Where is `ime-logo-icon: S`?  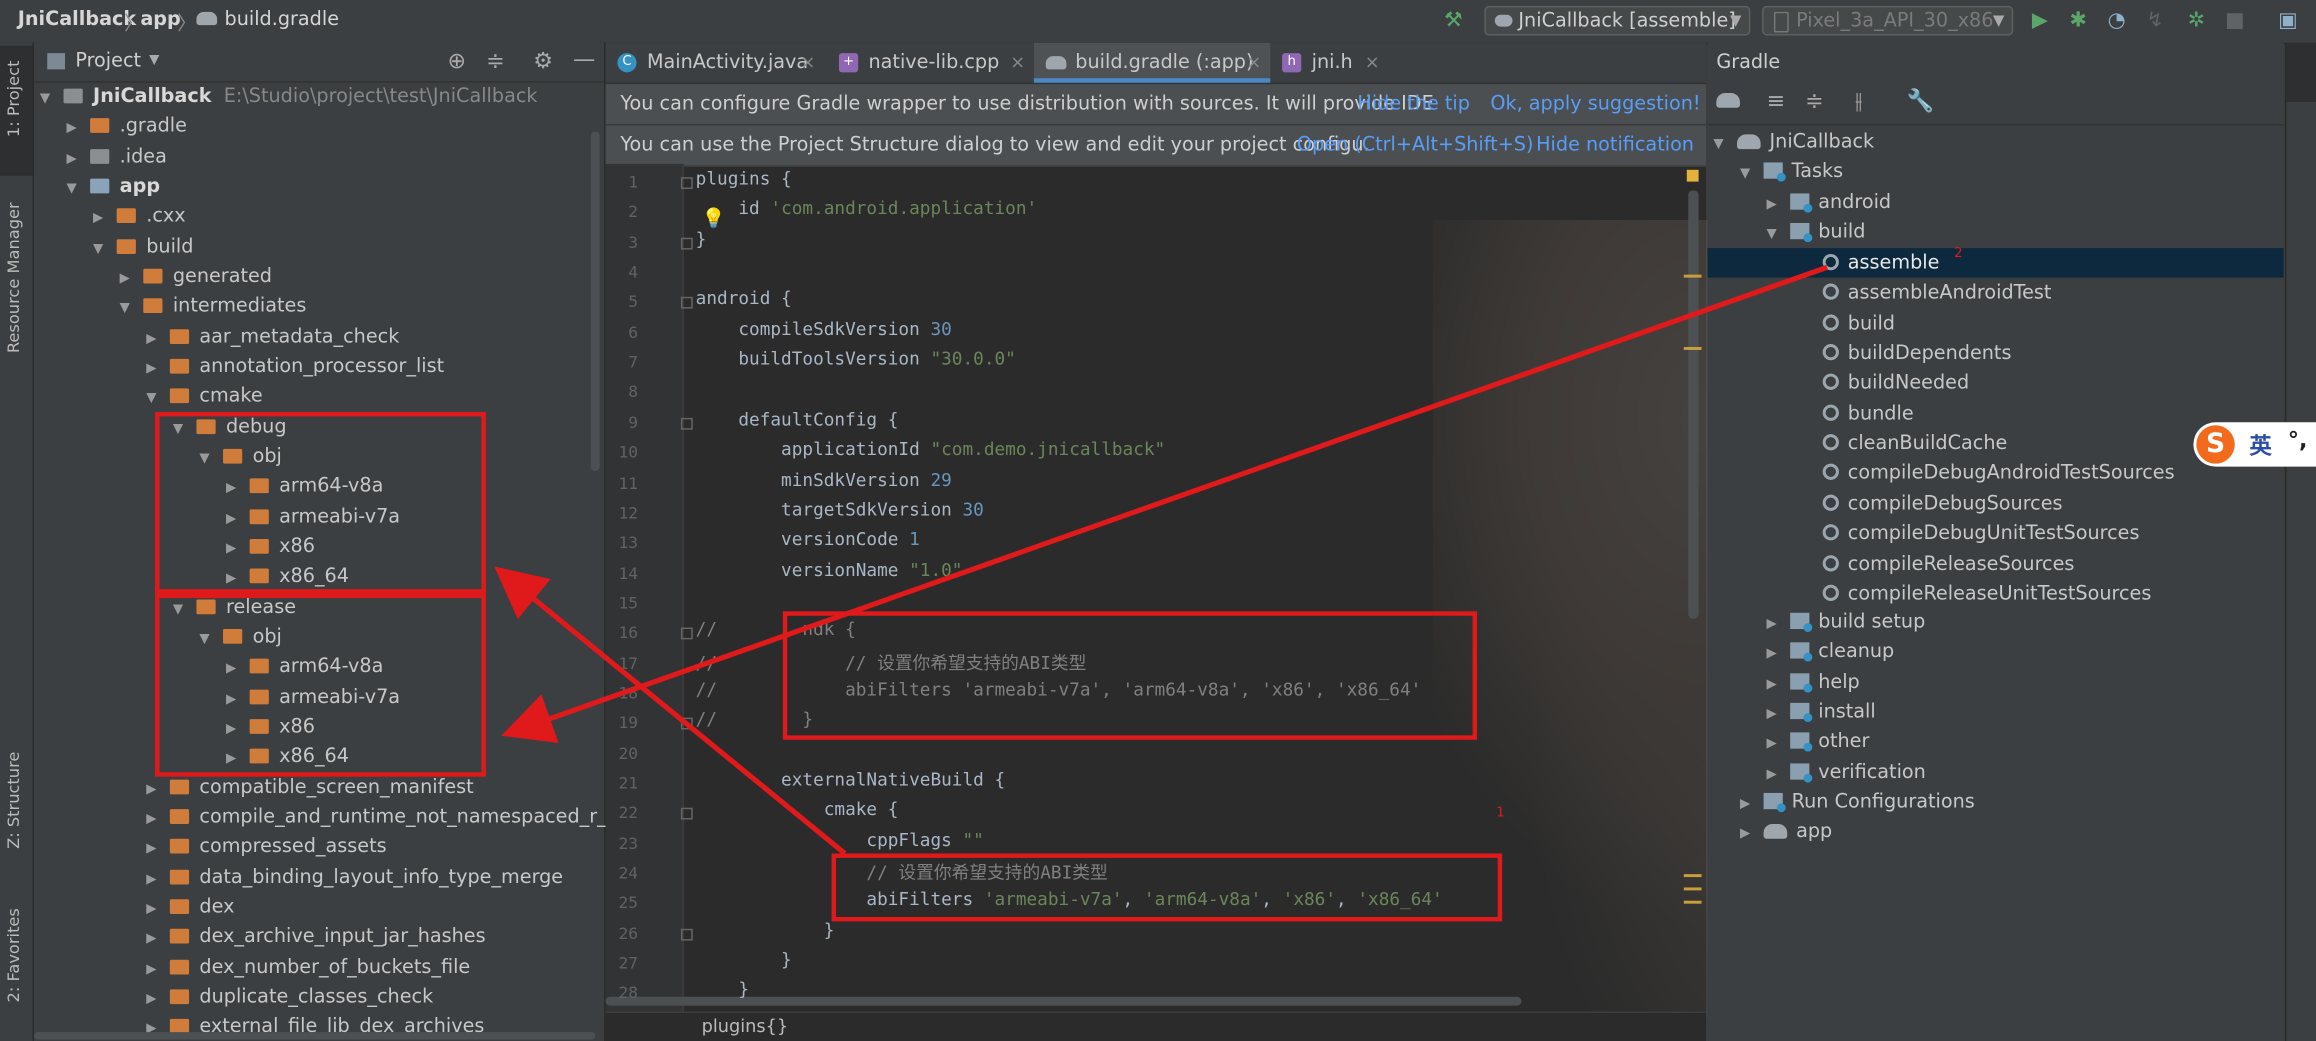
ime-logo-icon: S is located at coordinates (2215, 444).